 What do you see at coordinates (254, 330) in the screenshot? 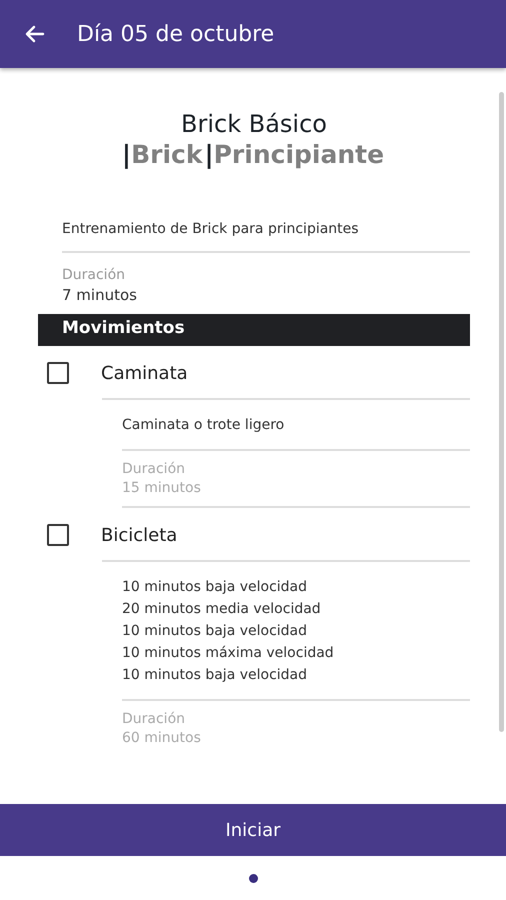
I see `section-header: Movimientos` at bounding box center [254, 330].